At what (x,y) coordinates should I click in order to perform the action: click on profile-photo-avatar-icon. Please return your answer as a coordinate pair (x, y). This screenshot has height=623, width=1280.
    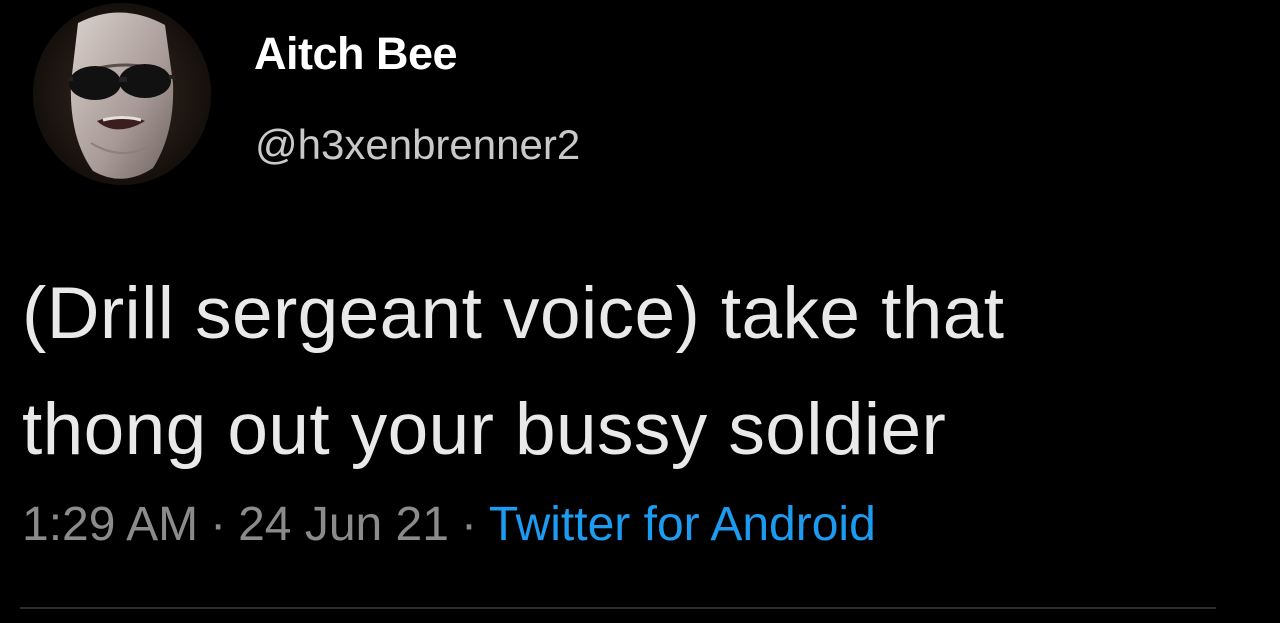
    Looking at the image, I should click on (122, 94).